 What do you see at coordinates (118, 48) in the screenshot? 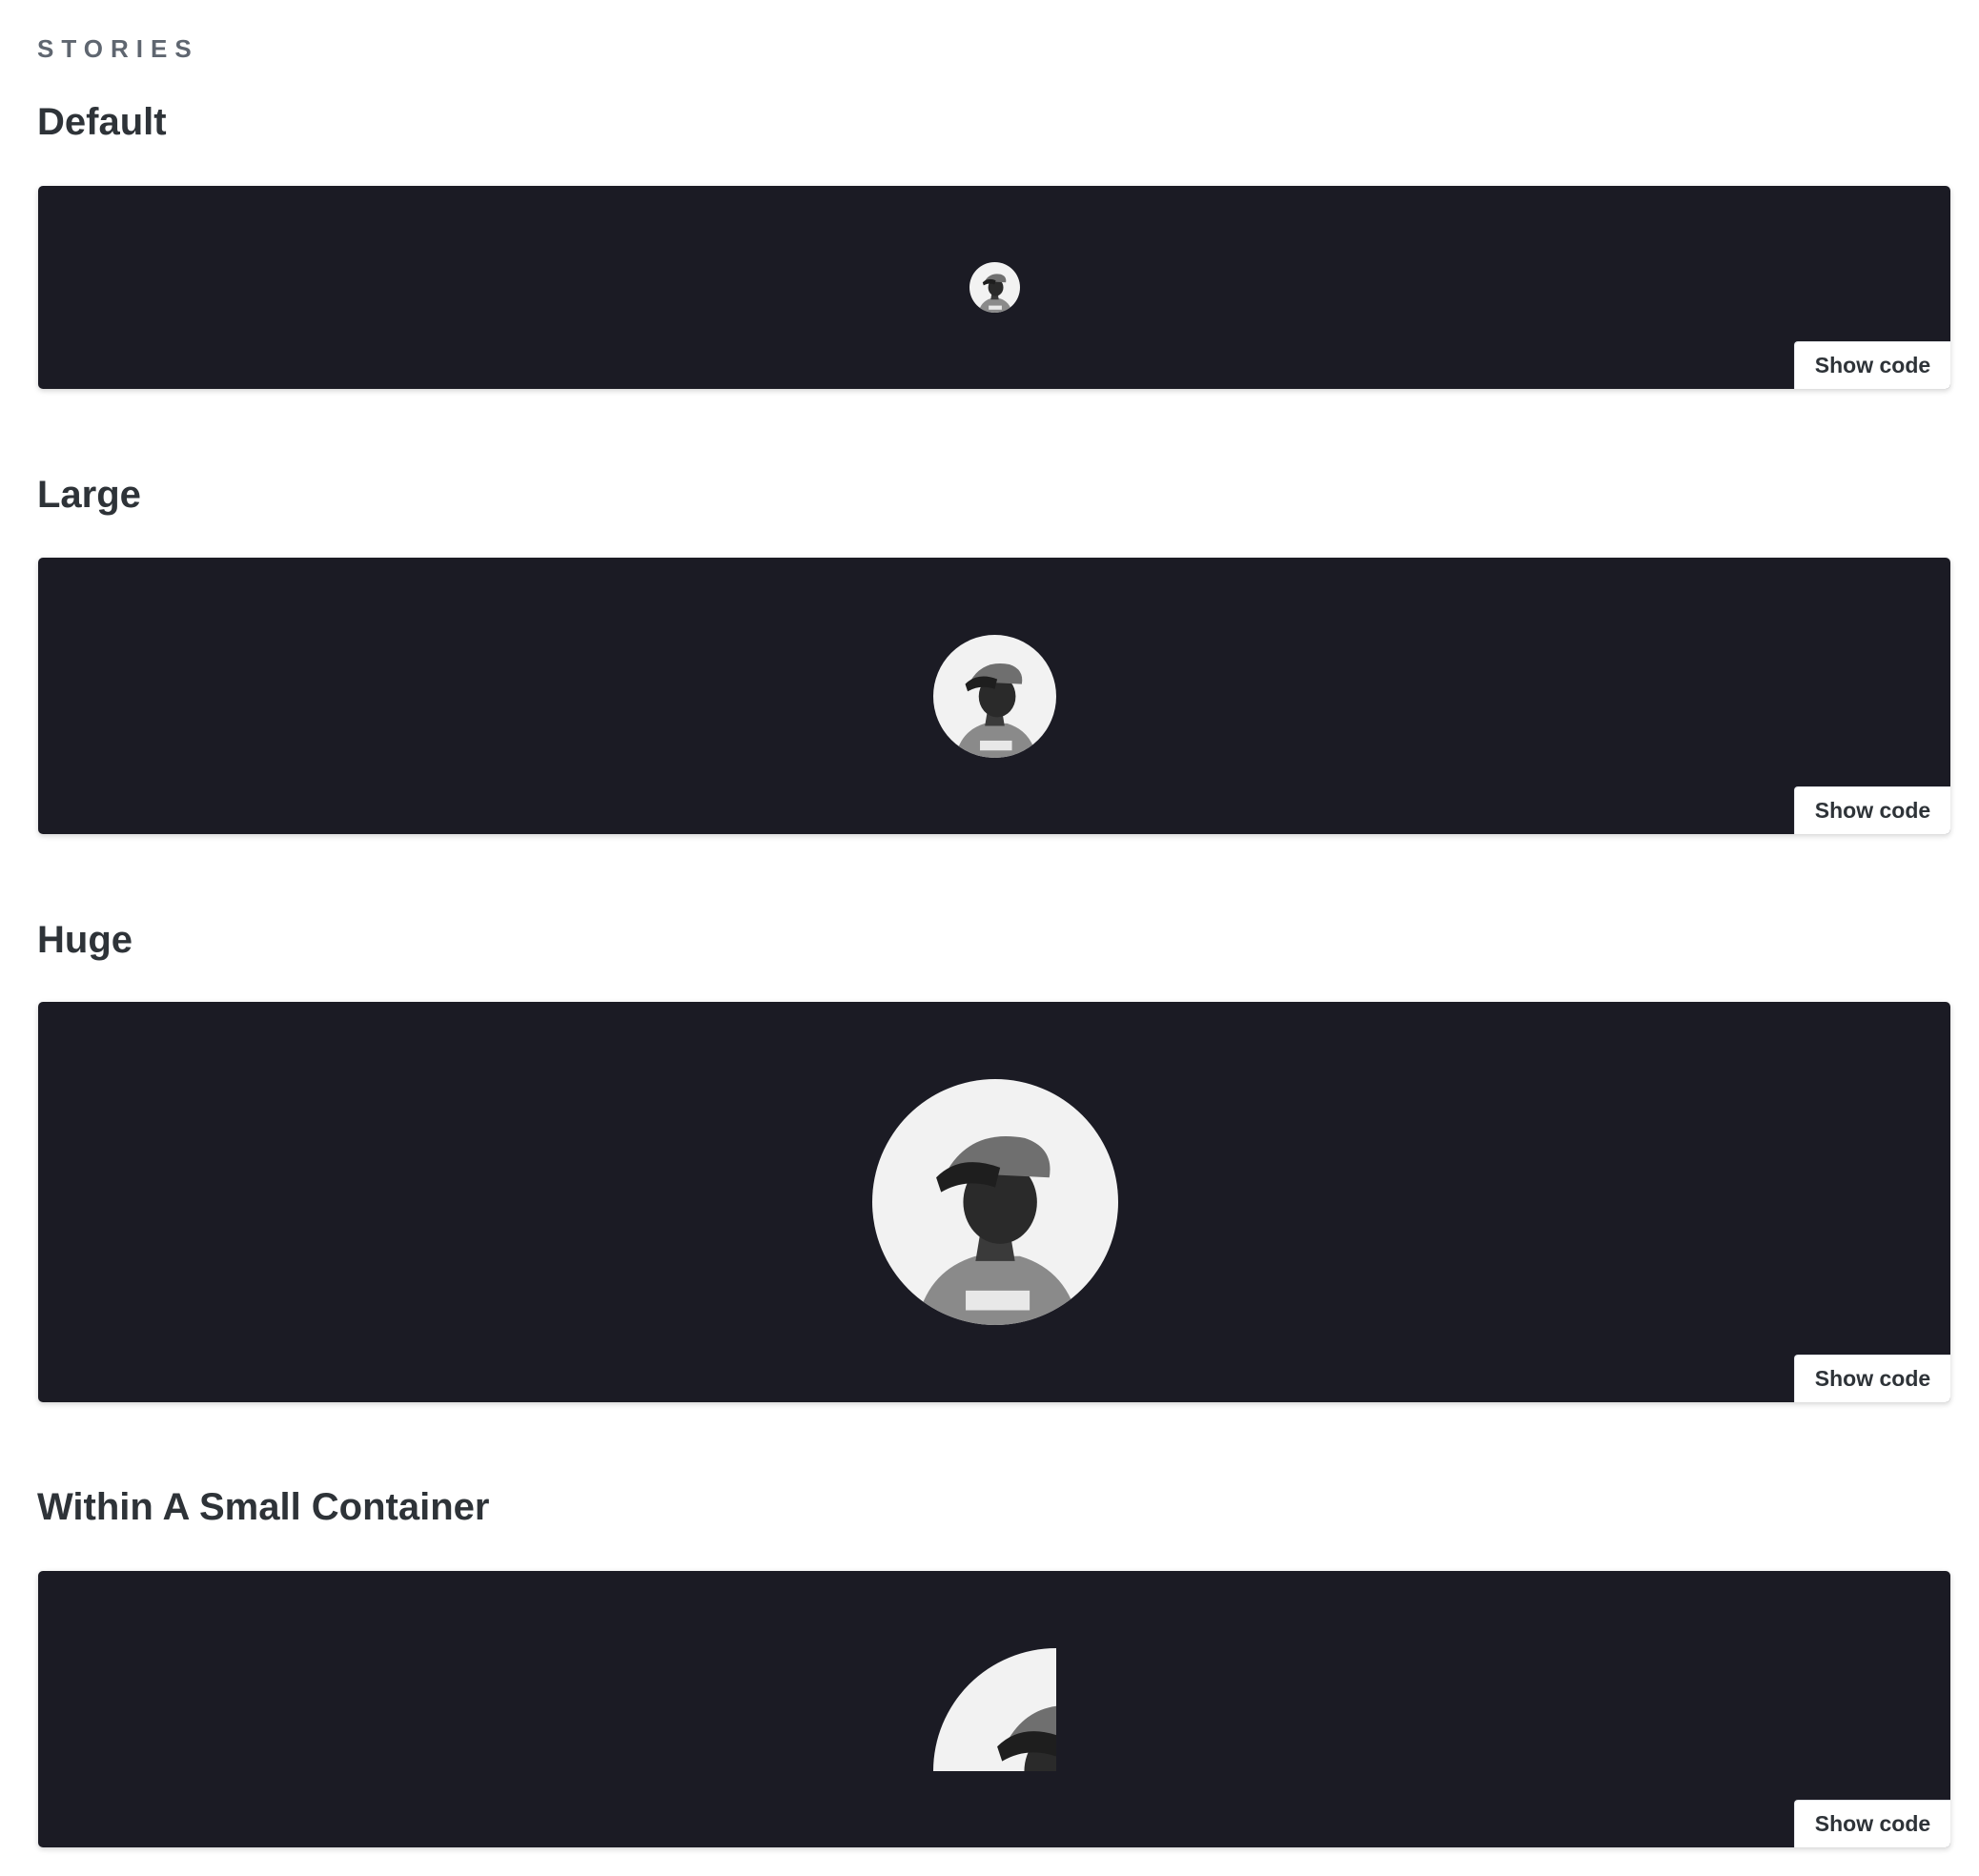
I see `stories-section-label: STORIES` at bounding box center [118, 48].